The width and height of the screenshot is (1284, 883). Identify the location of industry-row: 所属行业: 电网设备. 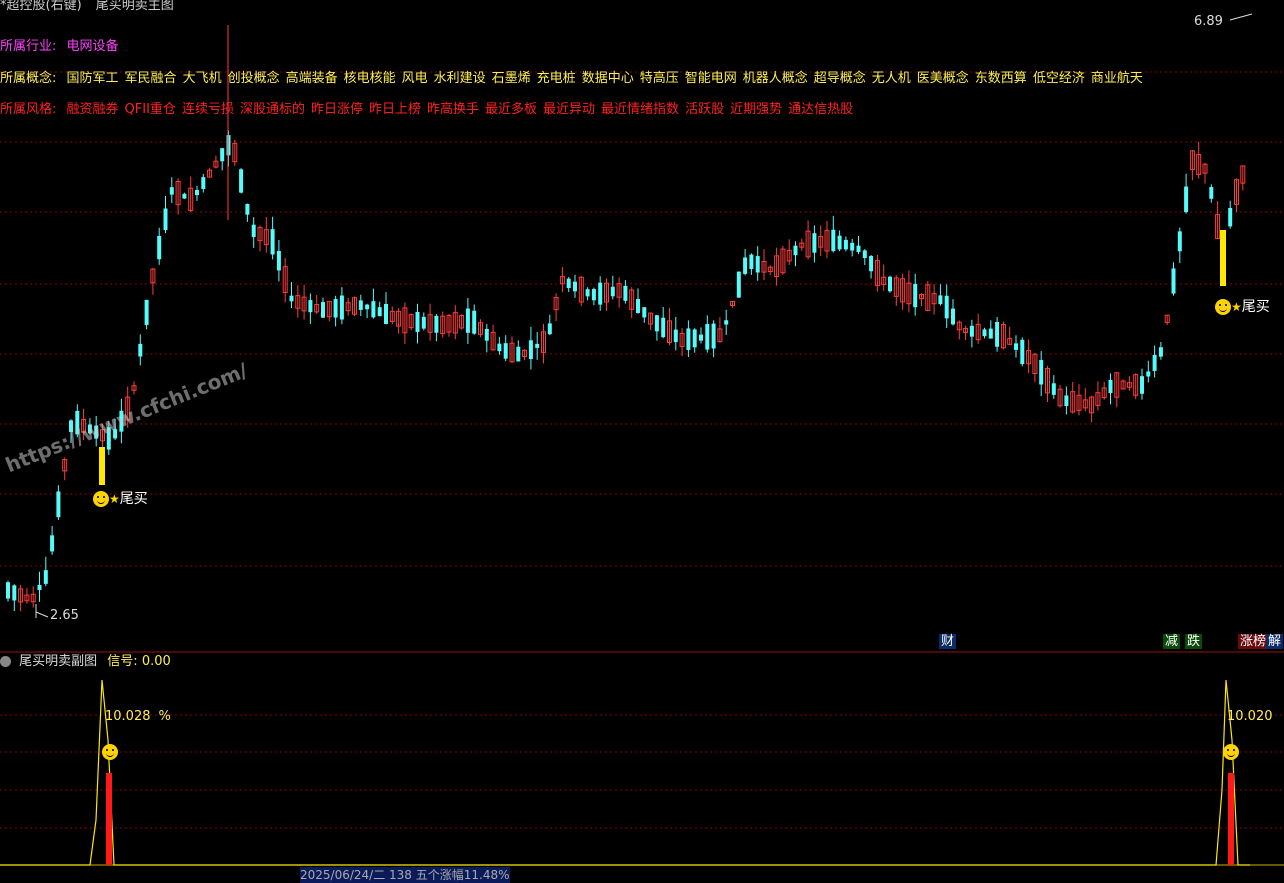
(59, 47).